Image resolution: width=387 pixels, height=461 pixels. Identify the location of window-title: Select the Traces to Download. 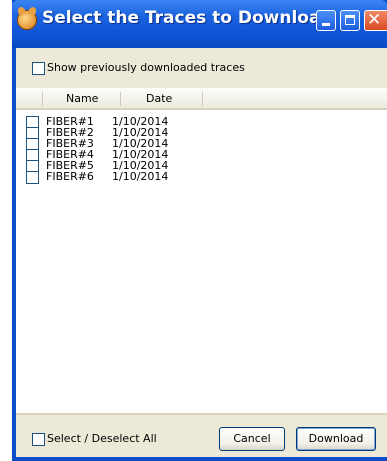
(187, 18).